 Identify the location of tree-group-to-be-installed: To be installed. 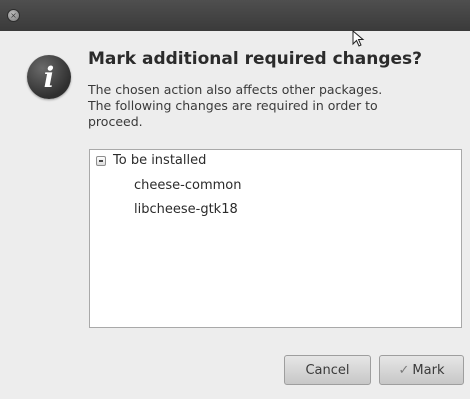
(151, 160).